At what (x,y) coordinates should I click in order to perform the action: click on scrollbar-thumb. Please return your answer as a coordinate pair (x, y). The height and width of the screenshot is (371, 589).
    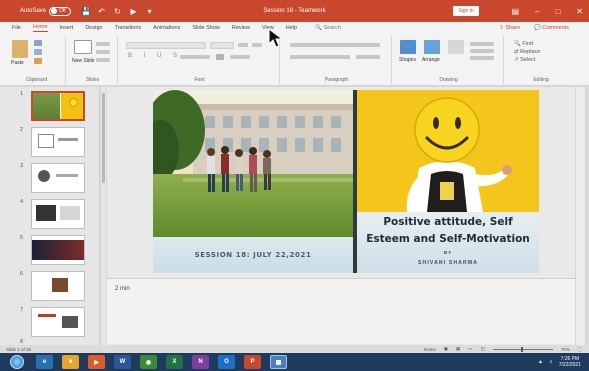
    Looking at the image, I should click on (103, 138).